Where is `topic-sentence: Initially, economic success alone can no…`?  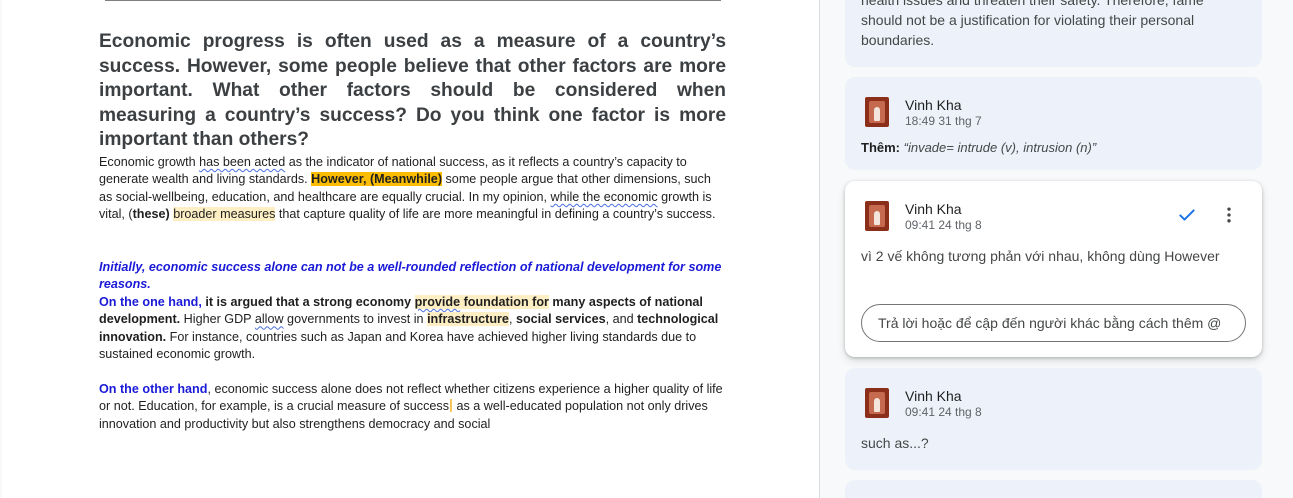
topic-sentence: Initially, economic success alone can no… is located at coordinates (410, 275).